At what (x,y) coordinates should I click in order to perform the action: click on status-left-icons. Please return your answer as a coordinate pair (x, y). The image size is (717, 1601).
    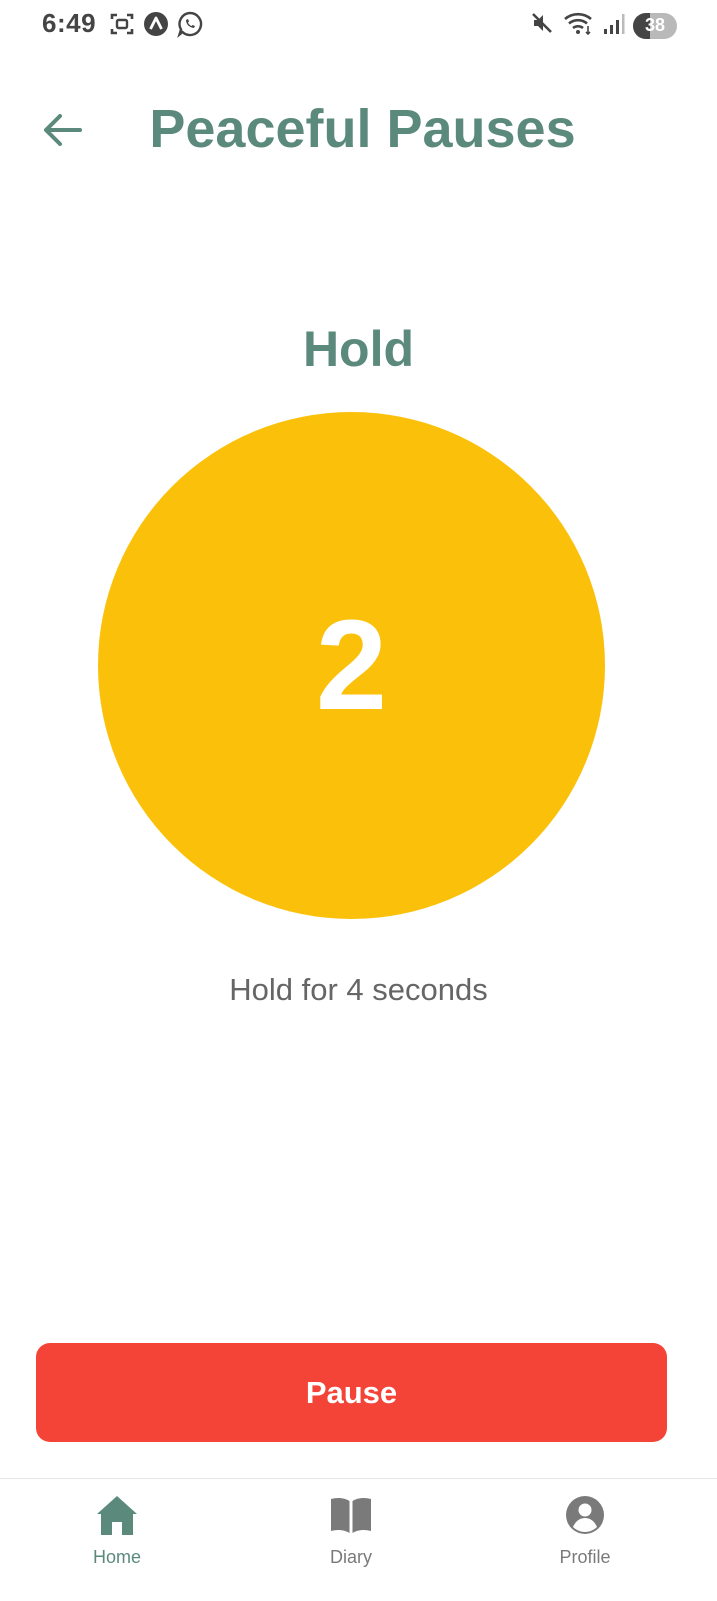
    Looking at the image, I should click on (156, 26).